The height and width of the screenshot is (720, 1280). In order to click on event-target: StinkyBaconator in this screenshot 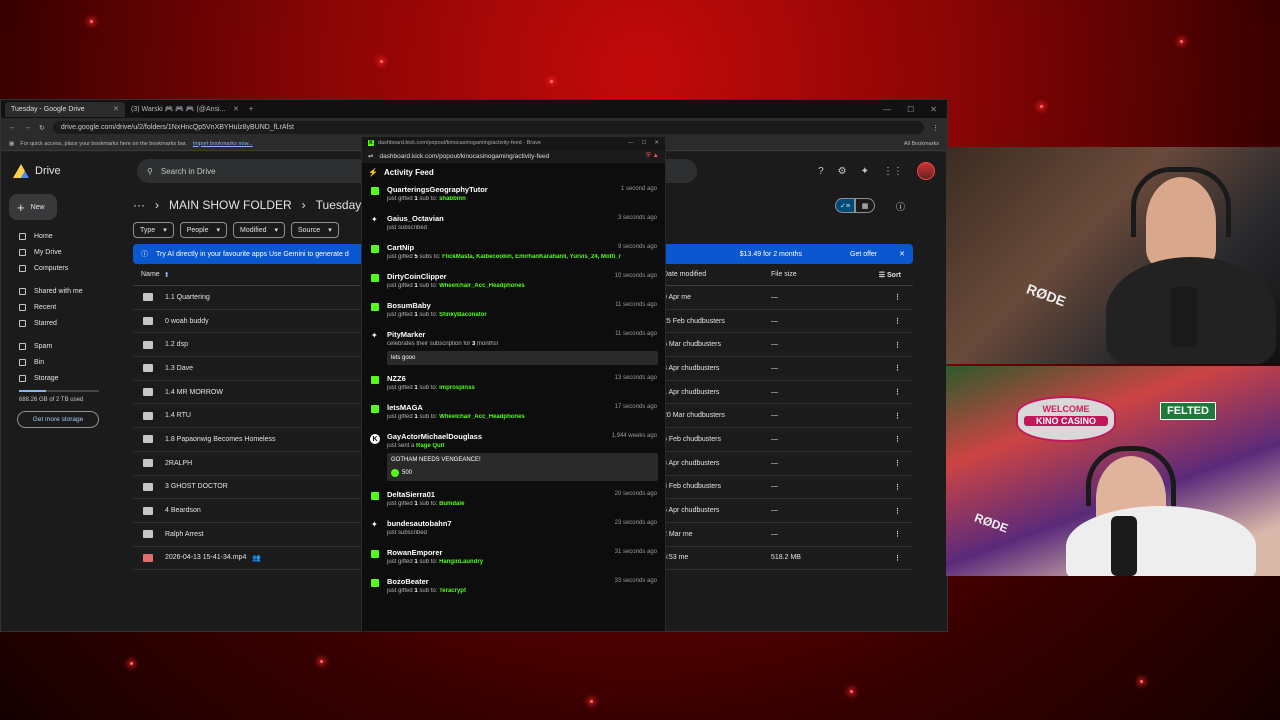, I will do `click(463, 315)`.